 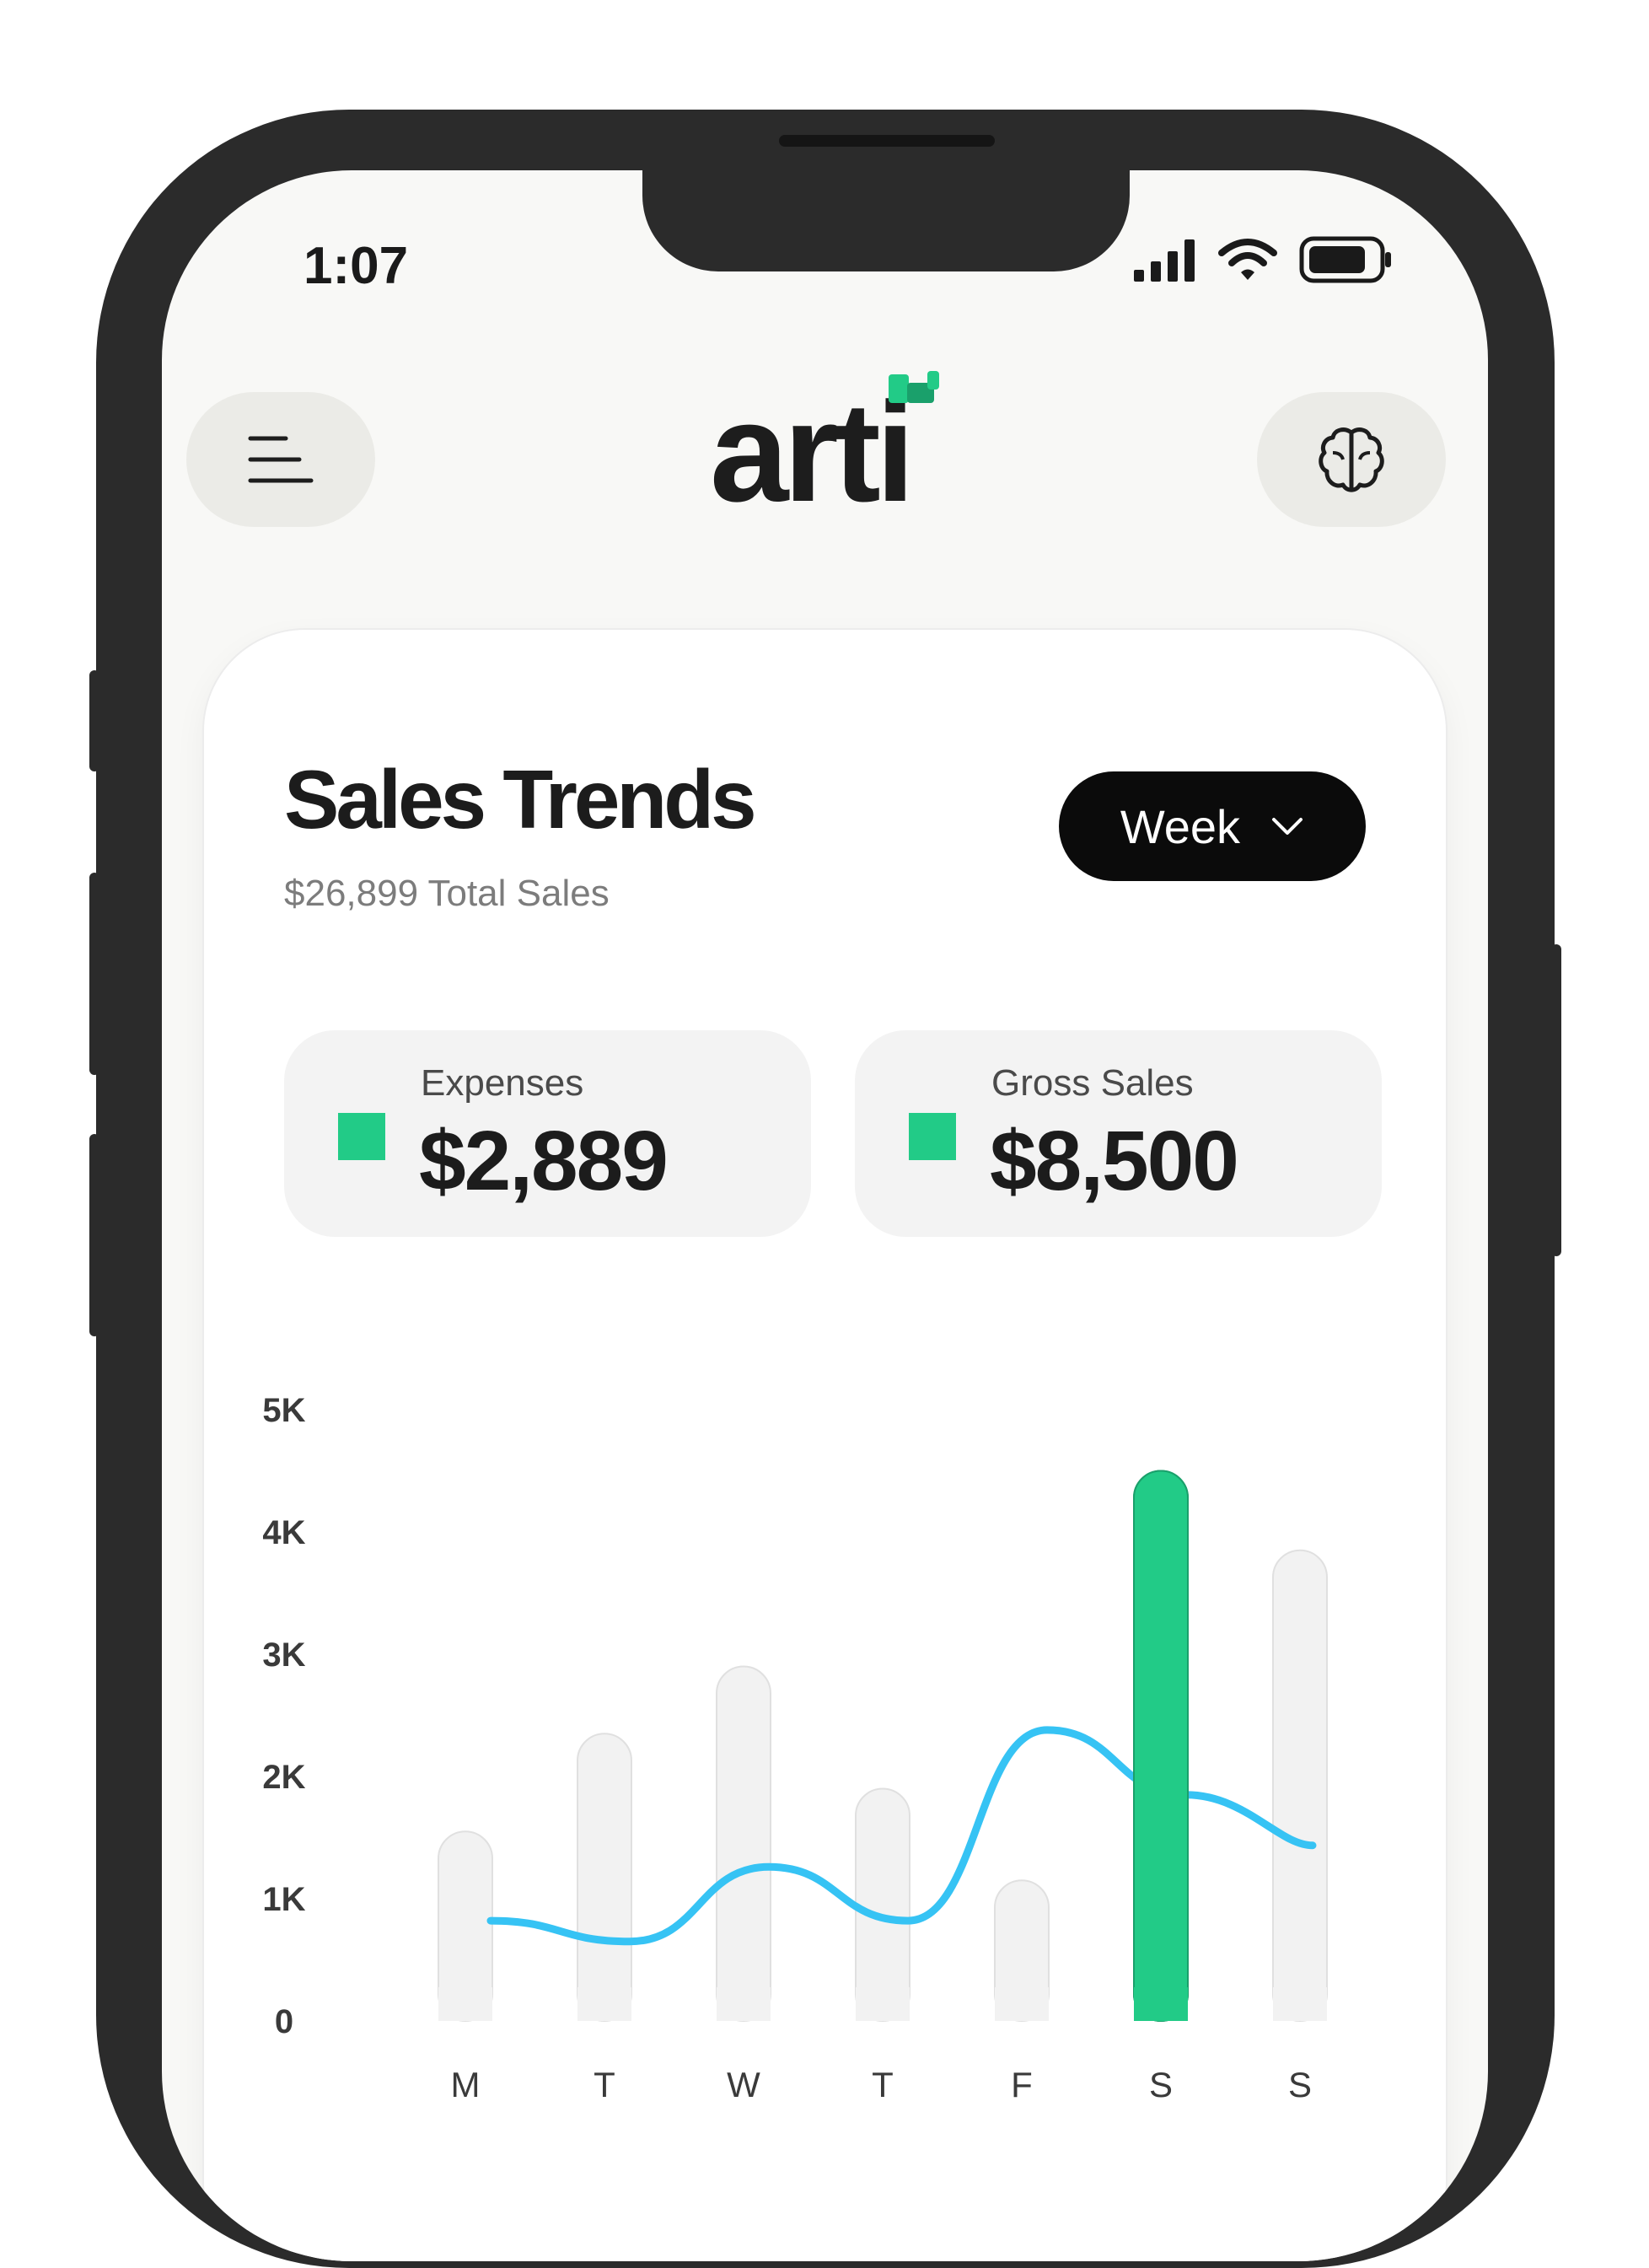 What do you see at coordinates (887, 141) in the screenshot?
I see `speaker` at bounding box center [887, 141].